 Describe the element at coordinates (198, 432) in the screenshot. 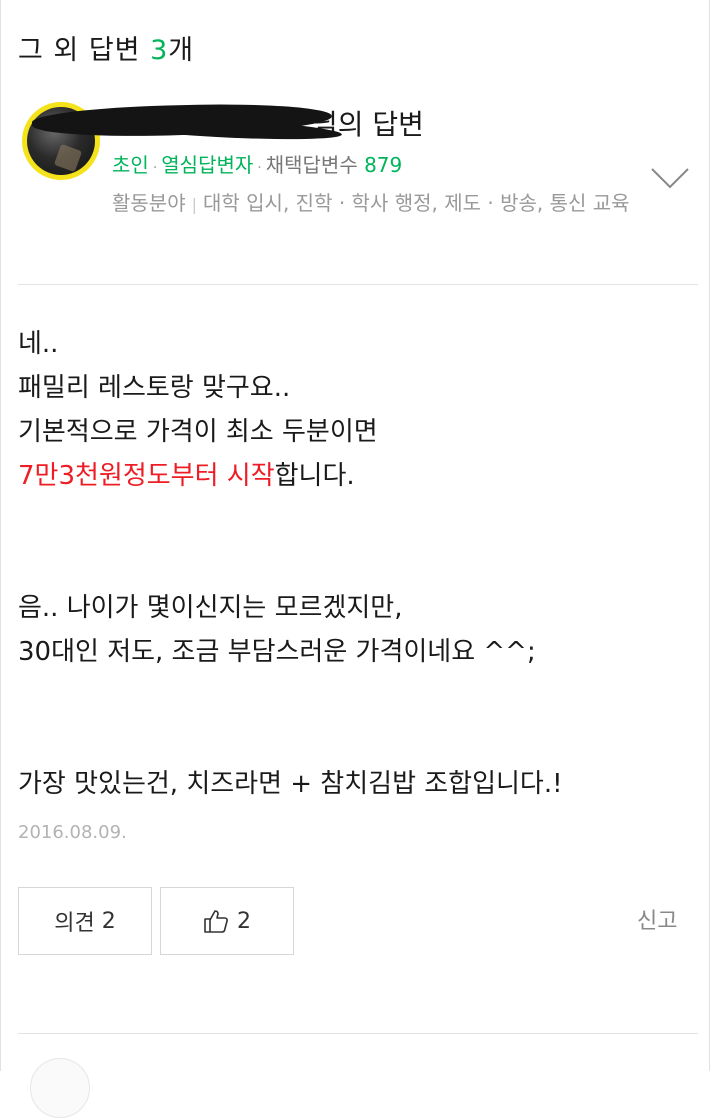

I see `answer-line: 기본적으로 가격이 최소 두분이면` at that location.